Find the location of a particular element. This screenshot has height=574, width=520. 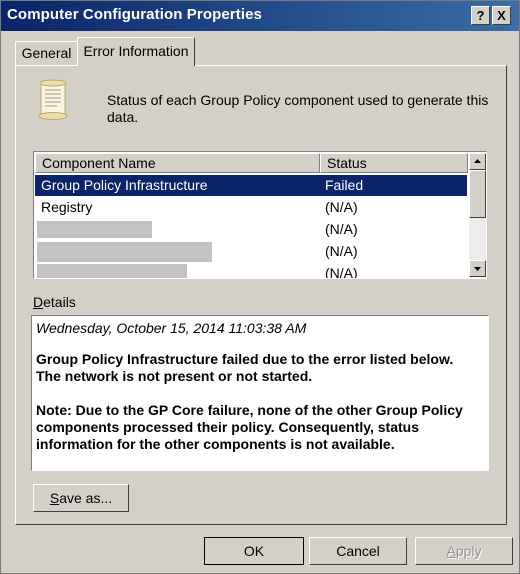

component-name: Registry is located at coordinates (67, 207).